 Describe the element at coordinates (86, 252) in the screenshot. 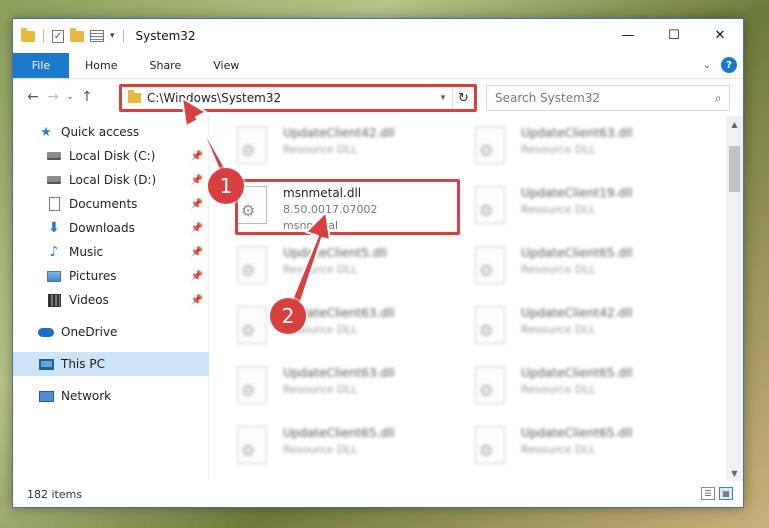

I see `sidebar-item-label: Music` at that location.